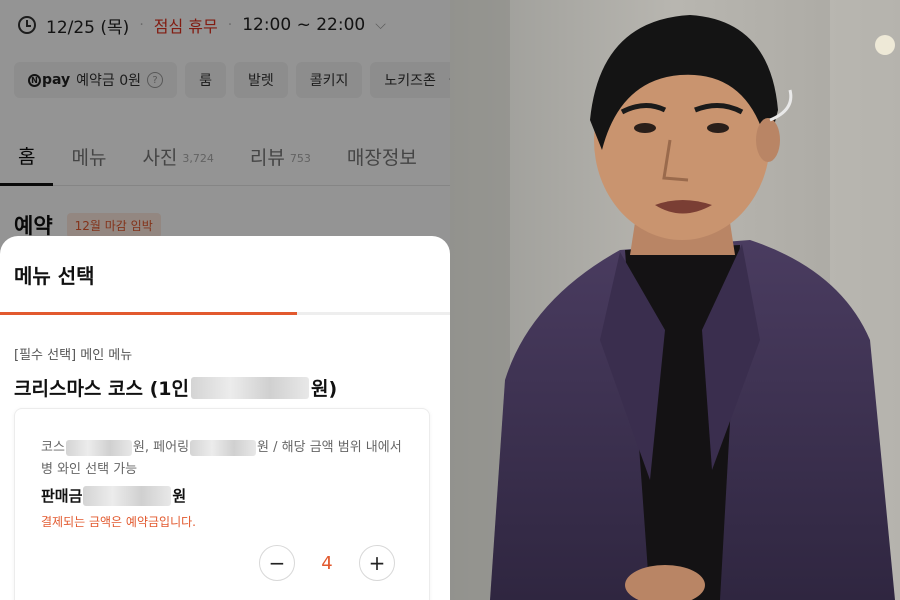 The image size is (900, 600). I want to click on step-progress, so click(225, 313).